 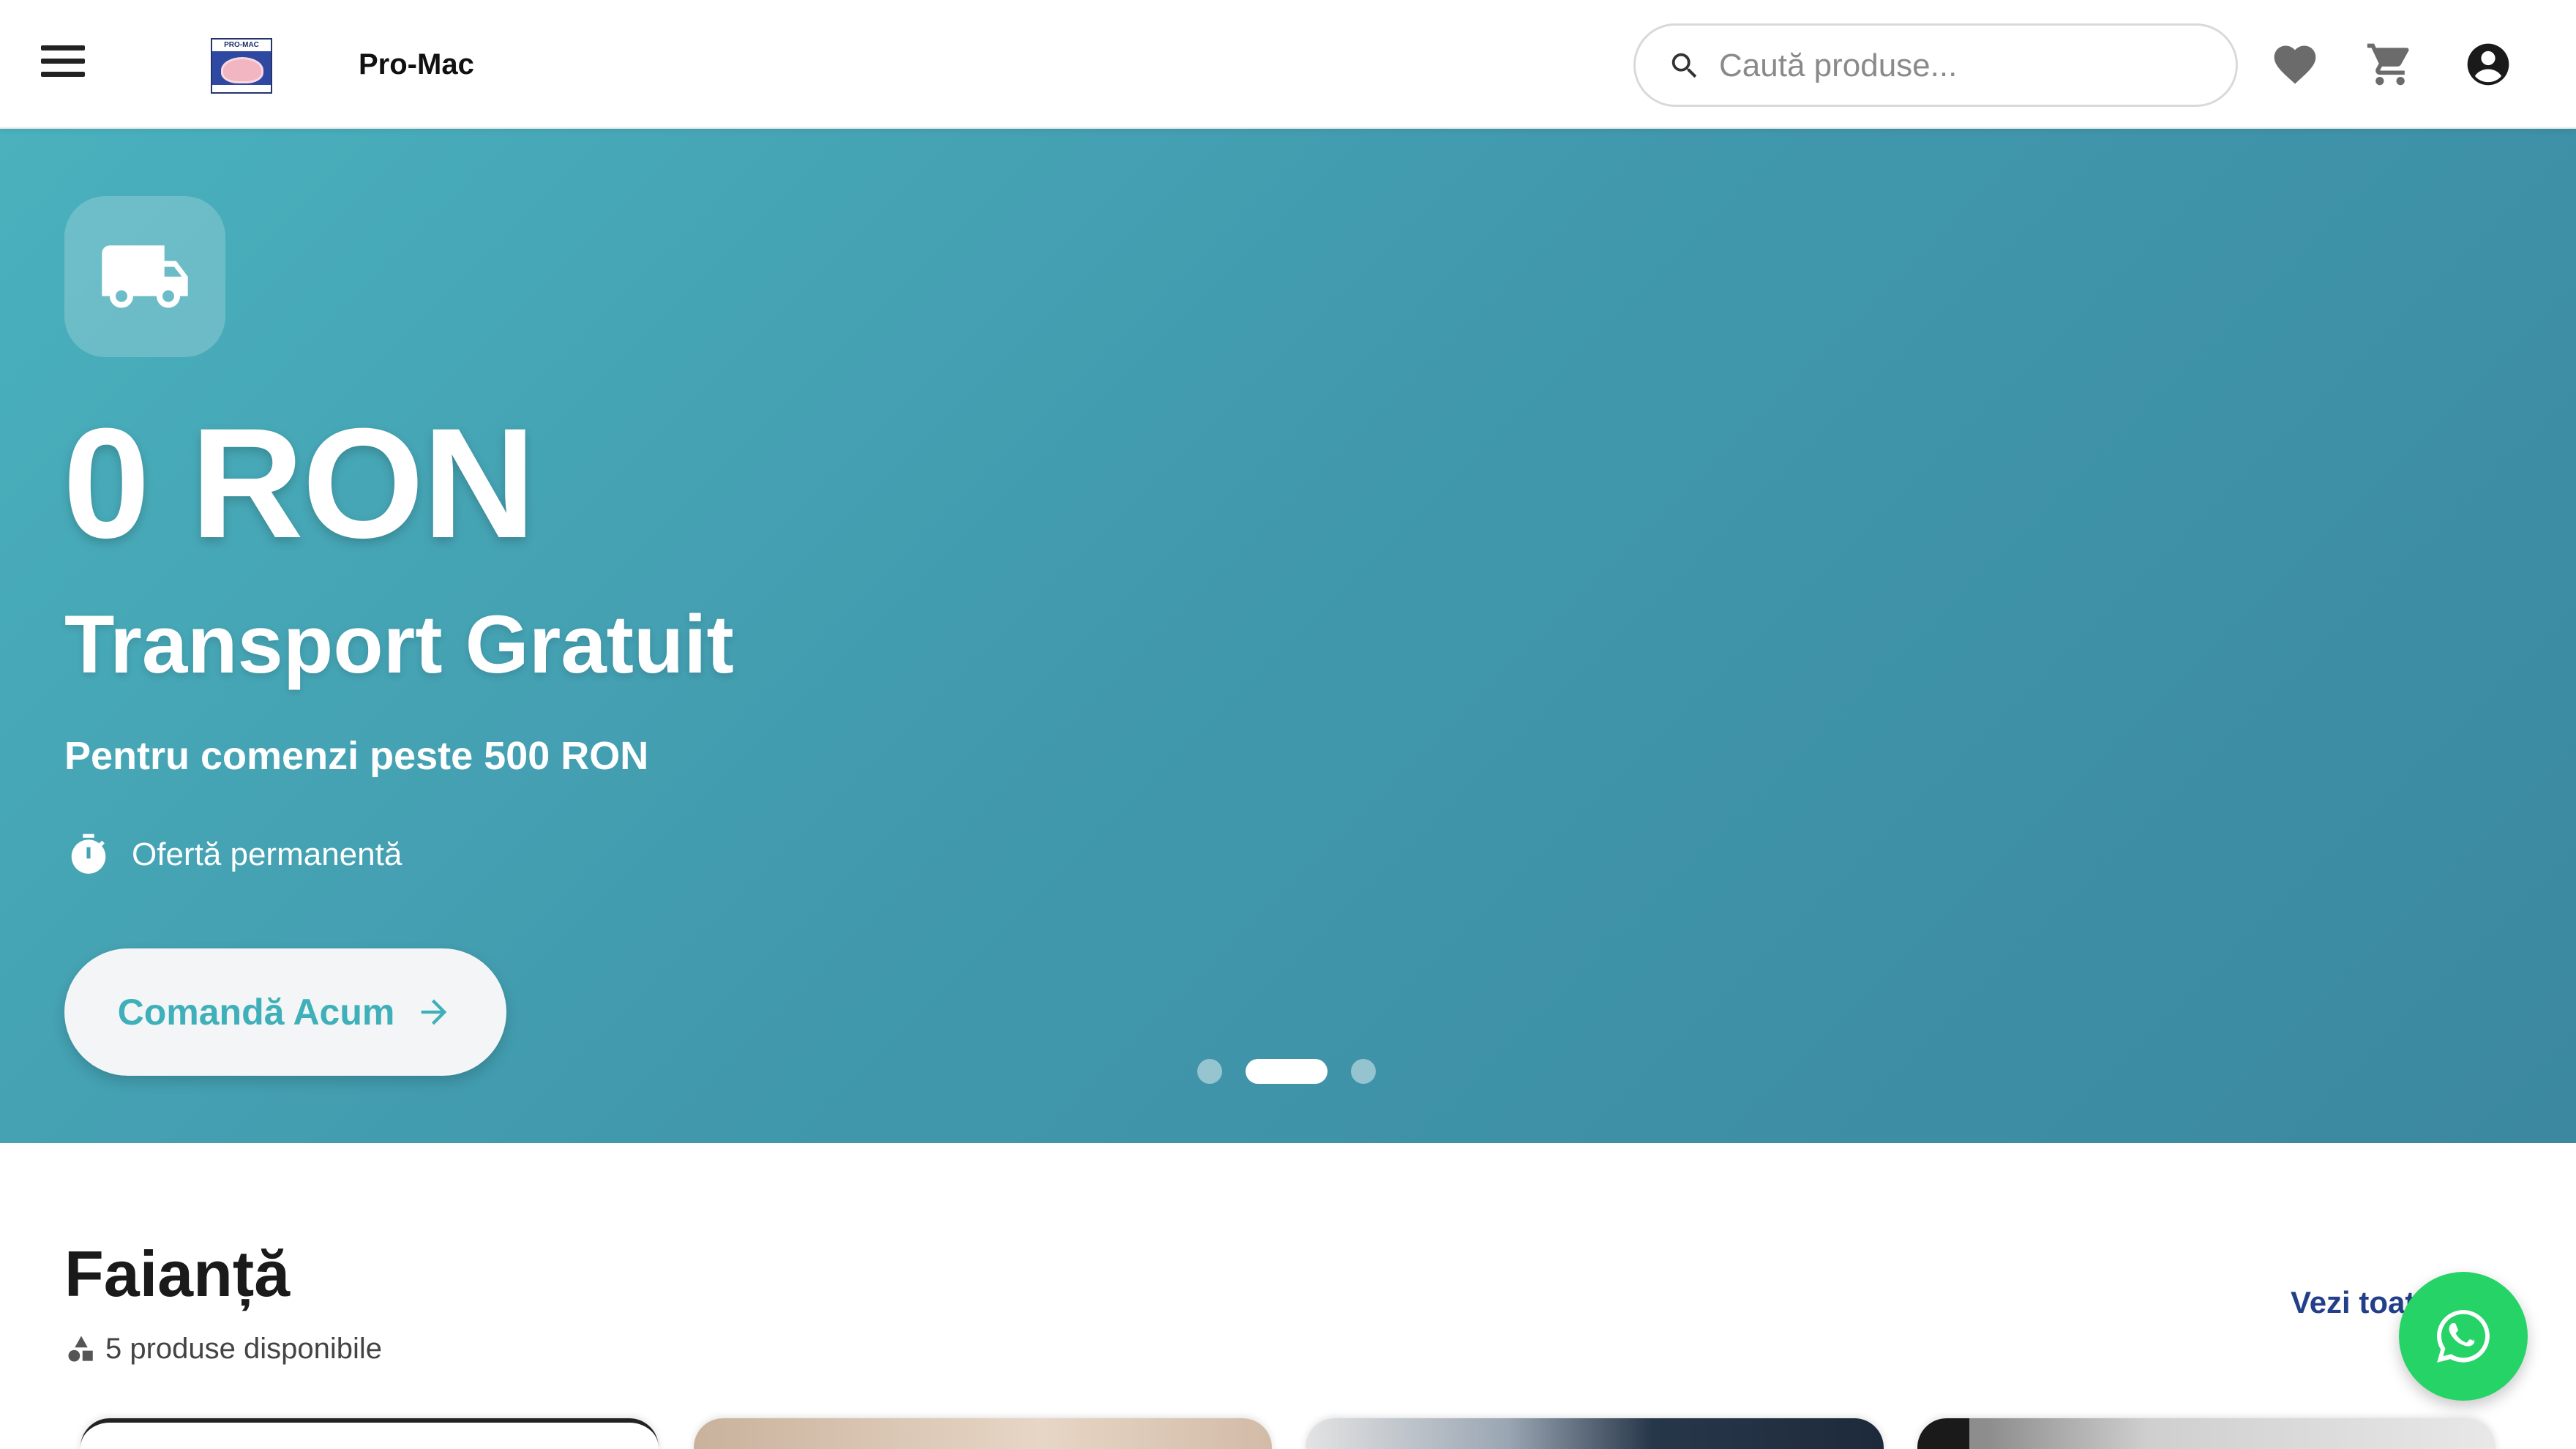 I want to click on product-count: 5 produse disponibile, so click(x=224, y=1348).